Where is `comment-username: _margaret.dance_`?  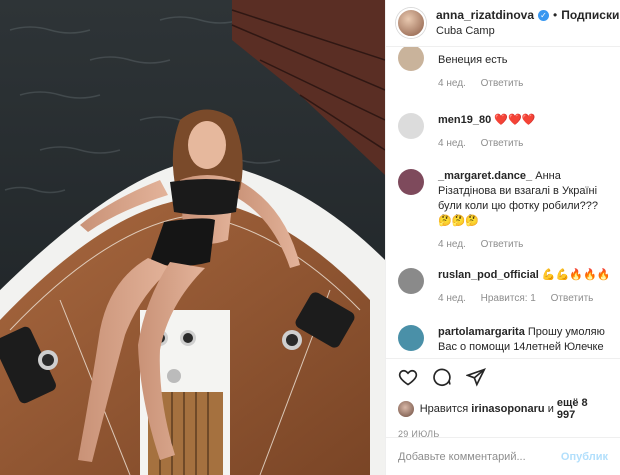 comment-username: _margaret.dance_ is located at coordinates (485, 176).